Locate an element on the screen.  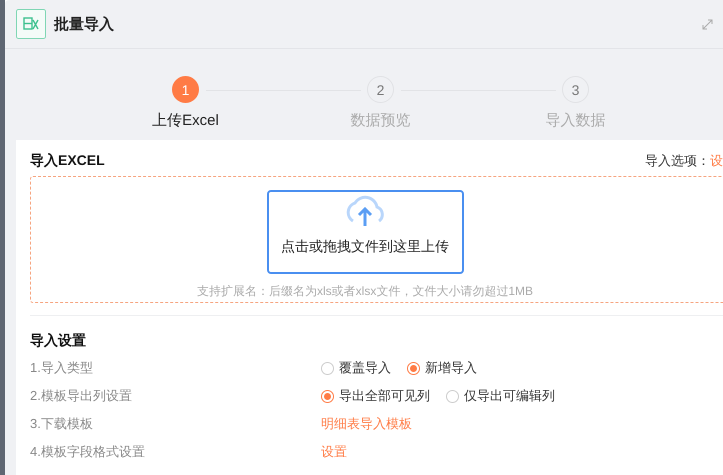
setting-label: 4.模板字段格式设置 is located at coordinates (88, 452).